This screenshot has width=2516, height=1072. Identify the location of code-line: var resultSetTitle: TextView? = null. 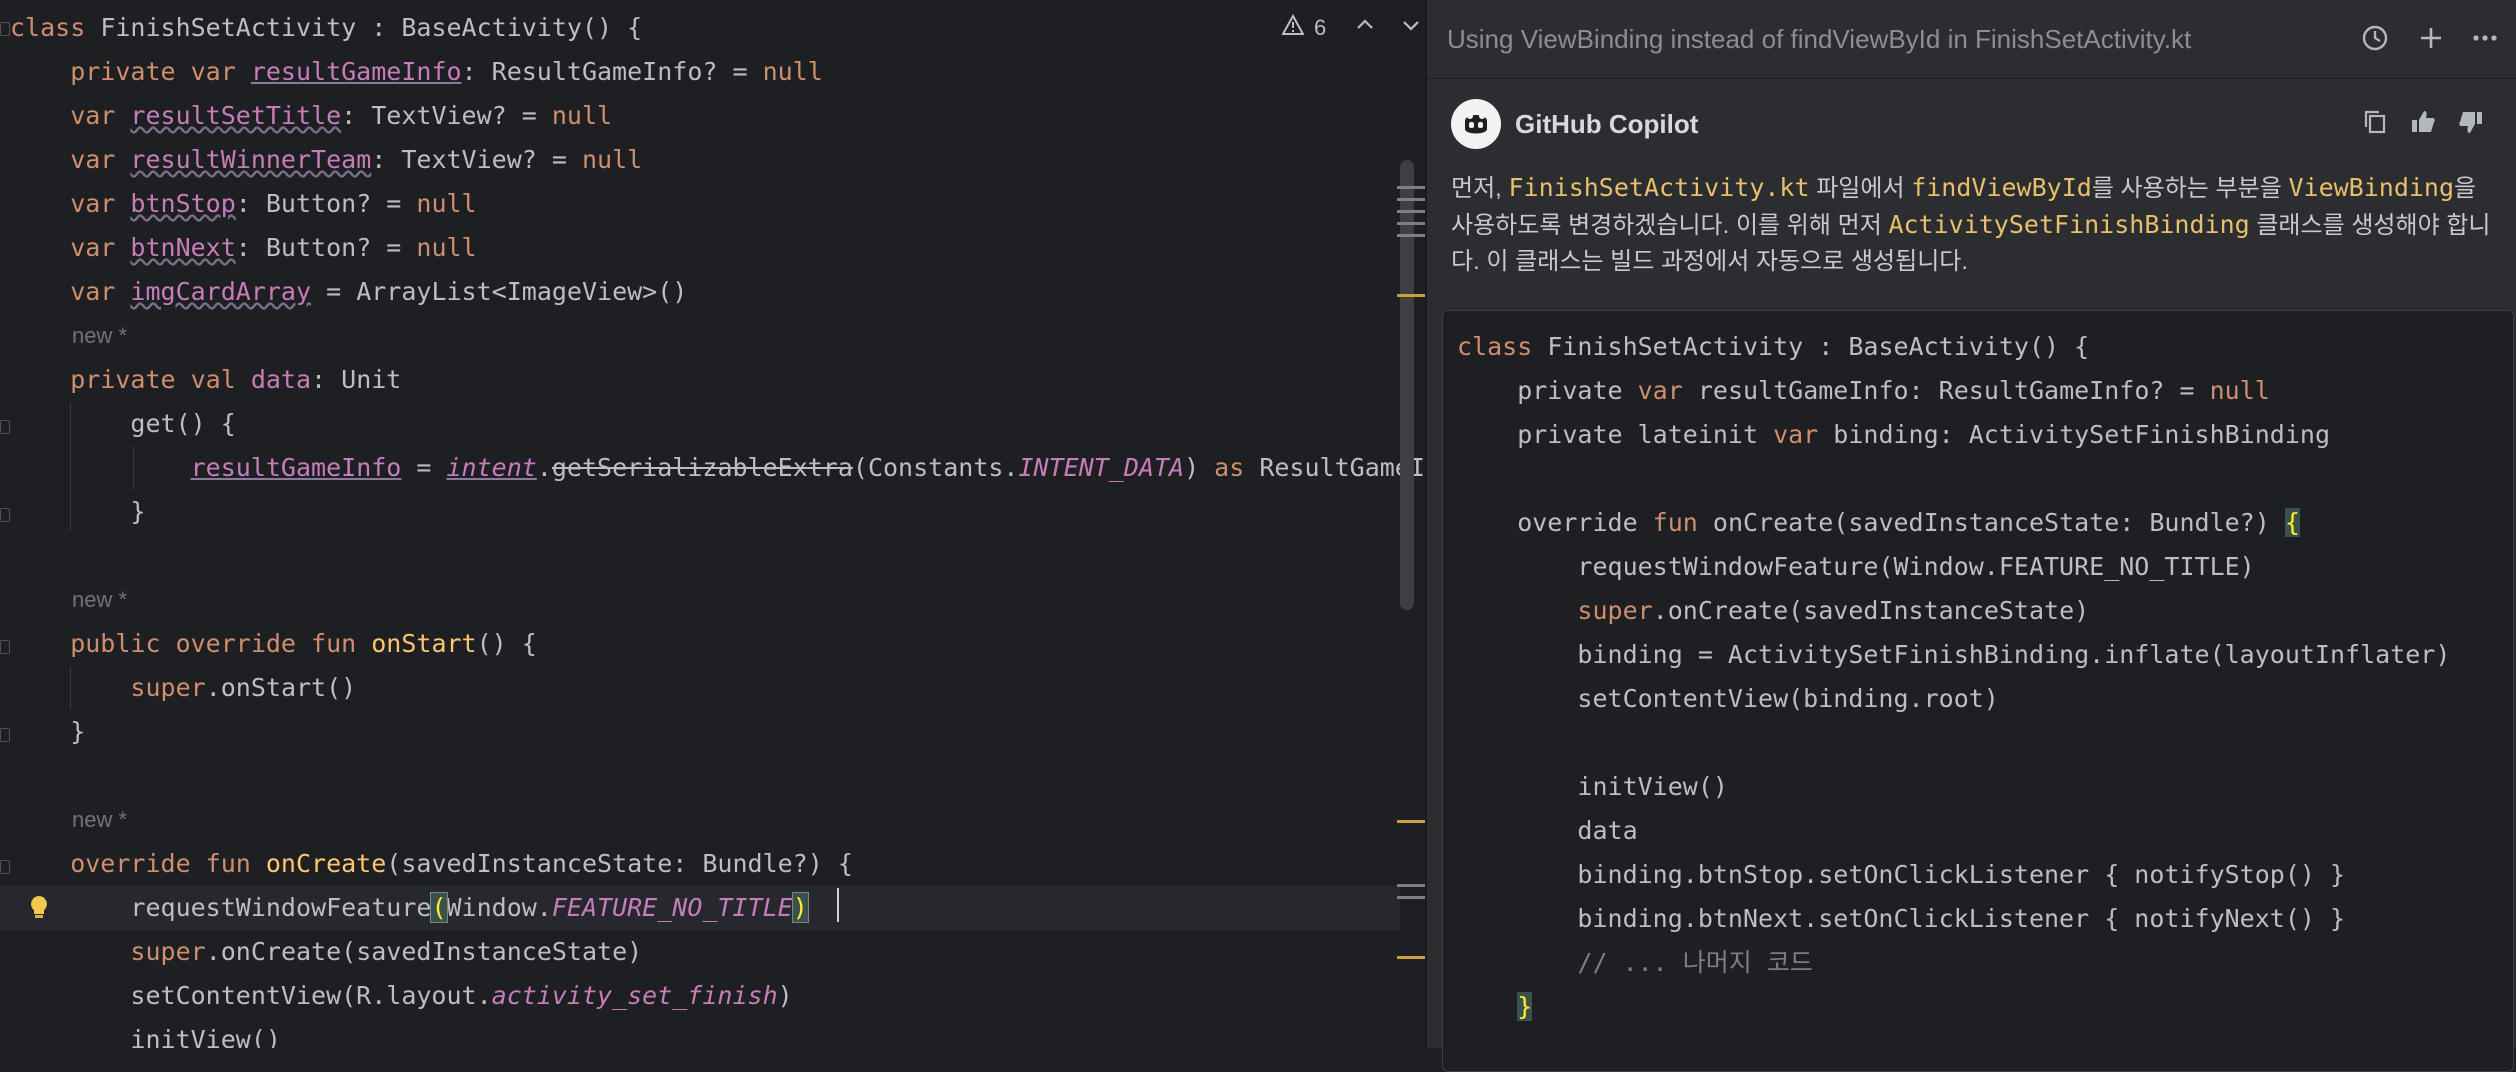
(311, 116).